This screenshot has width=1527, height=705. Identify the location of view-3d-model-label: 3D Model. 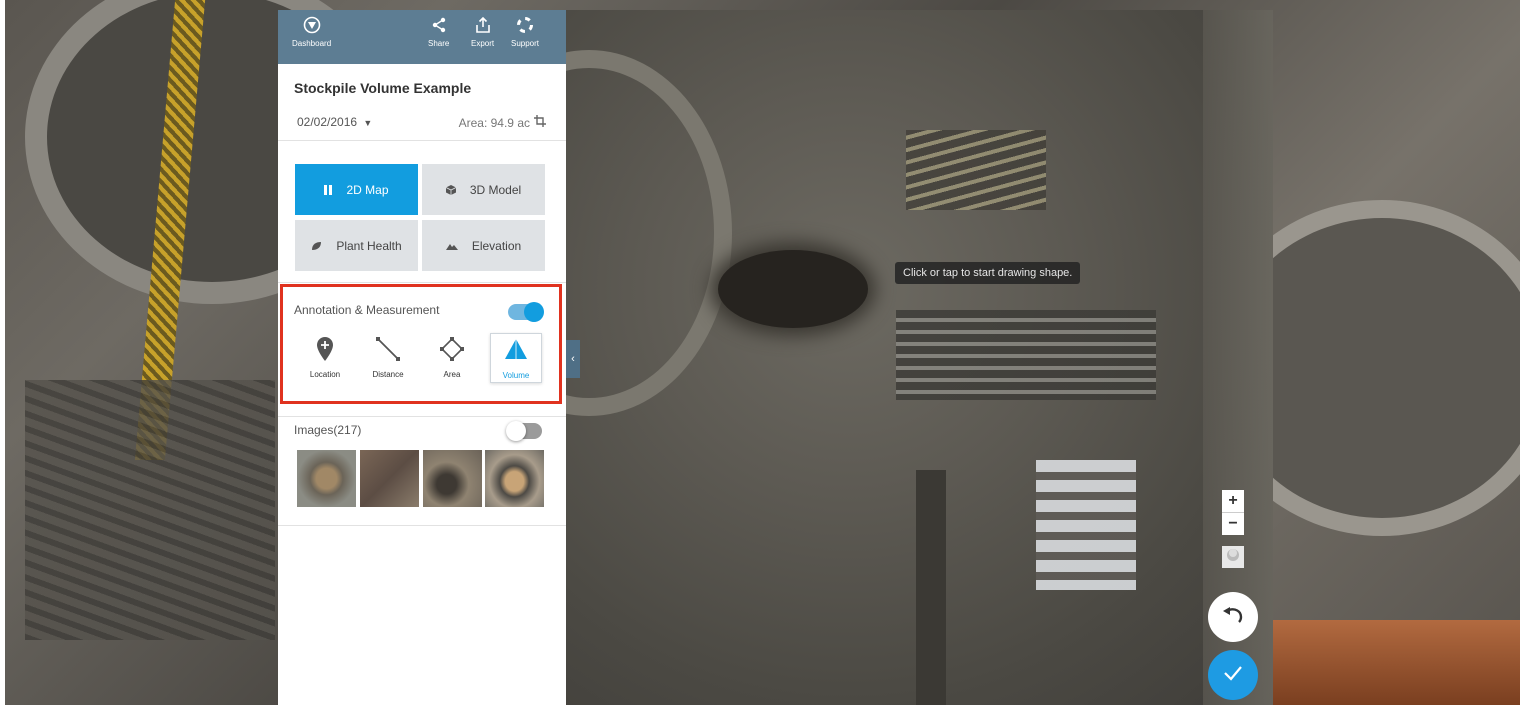
(495, 189).